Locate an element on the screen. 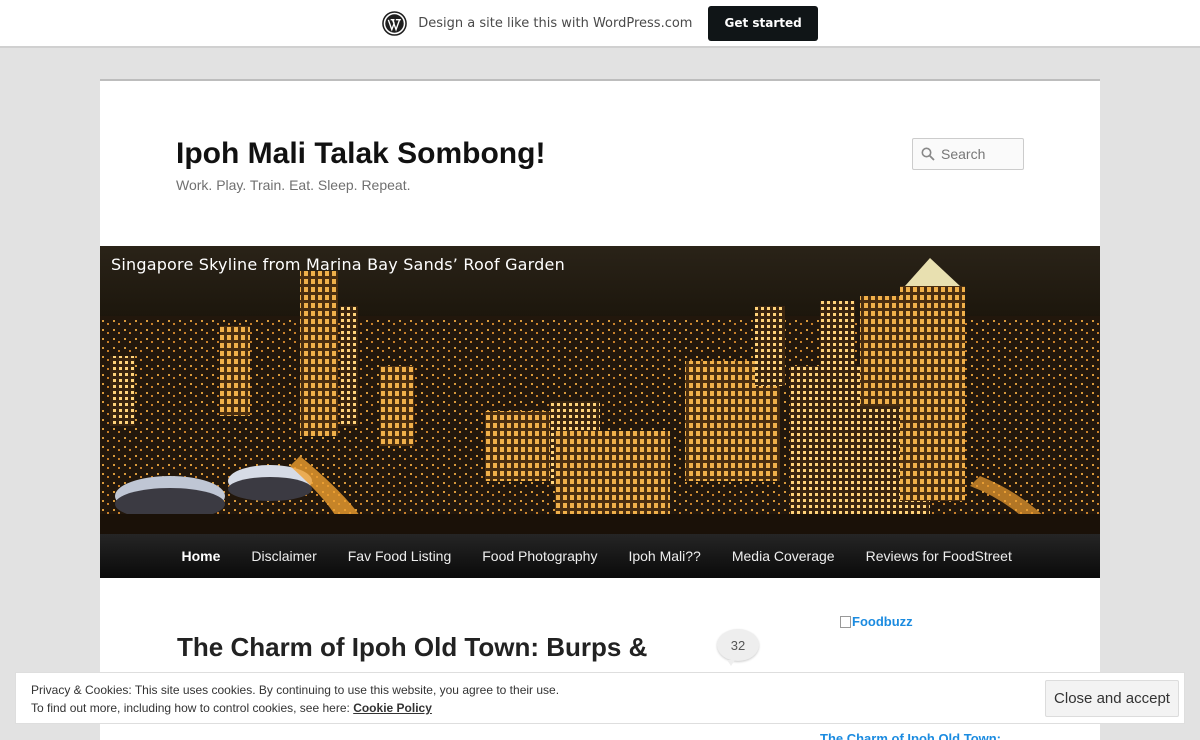 The image size is (1200, 740). nav-item-fav-food-listing: Fav Food Listing is located at coordinates (399, 556).